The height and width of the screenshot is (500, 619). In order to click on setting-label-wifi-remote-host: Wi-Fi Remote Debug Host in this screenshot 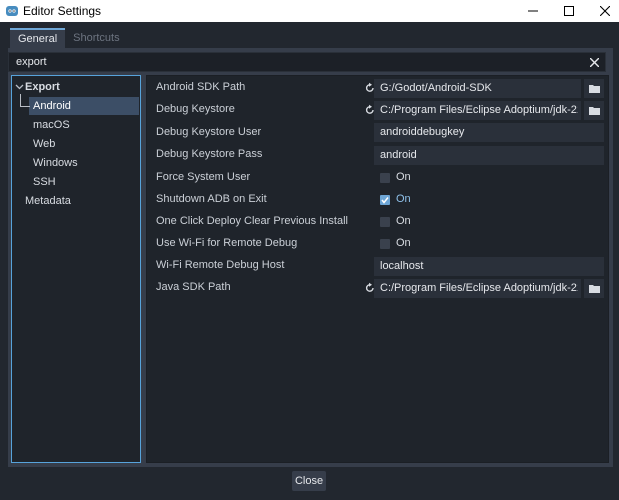, I will do `click(220, 265)`.